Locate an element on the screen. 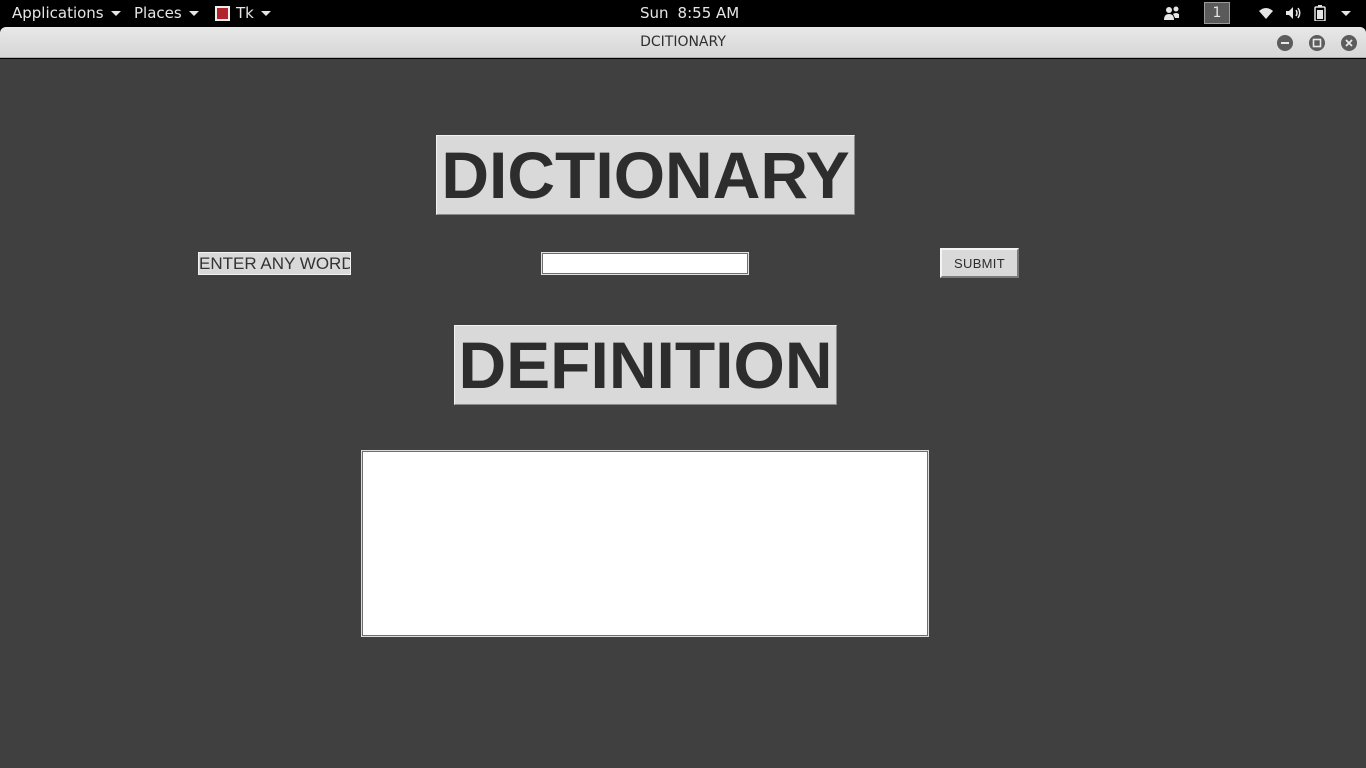 This screenshot has width=1366, height=768. minimize-button is located at coordinates (1285, 43).